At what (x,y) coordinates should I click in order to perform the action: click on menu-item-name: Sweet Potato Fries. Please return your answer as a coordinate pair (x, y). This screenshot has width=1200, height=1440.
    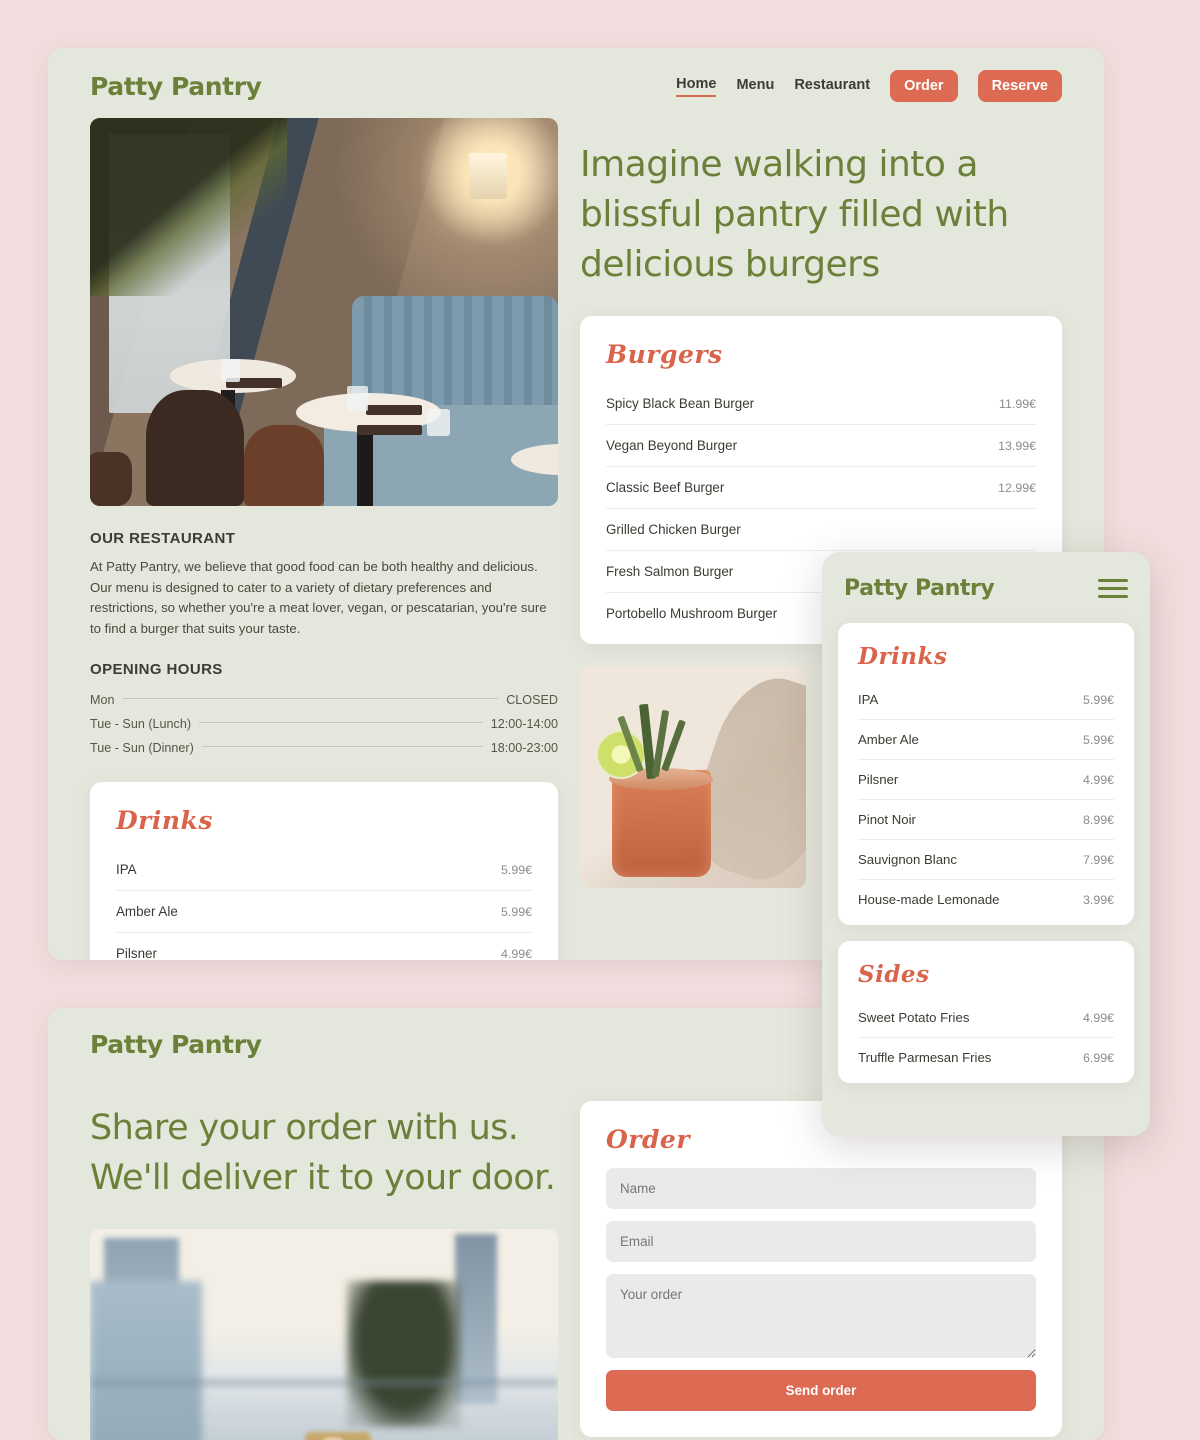
    Looking at the image, I should click on (914, 1017).